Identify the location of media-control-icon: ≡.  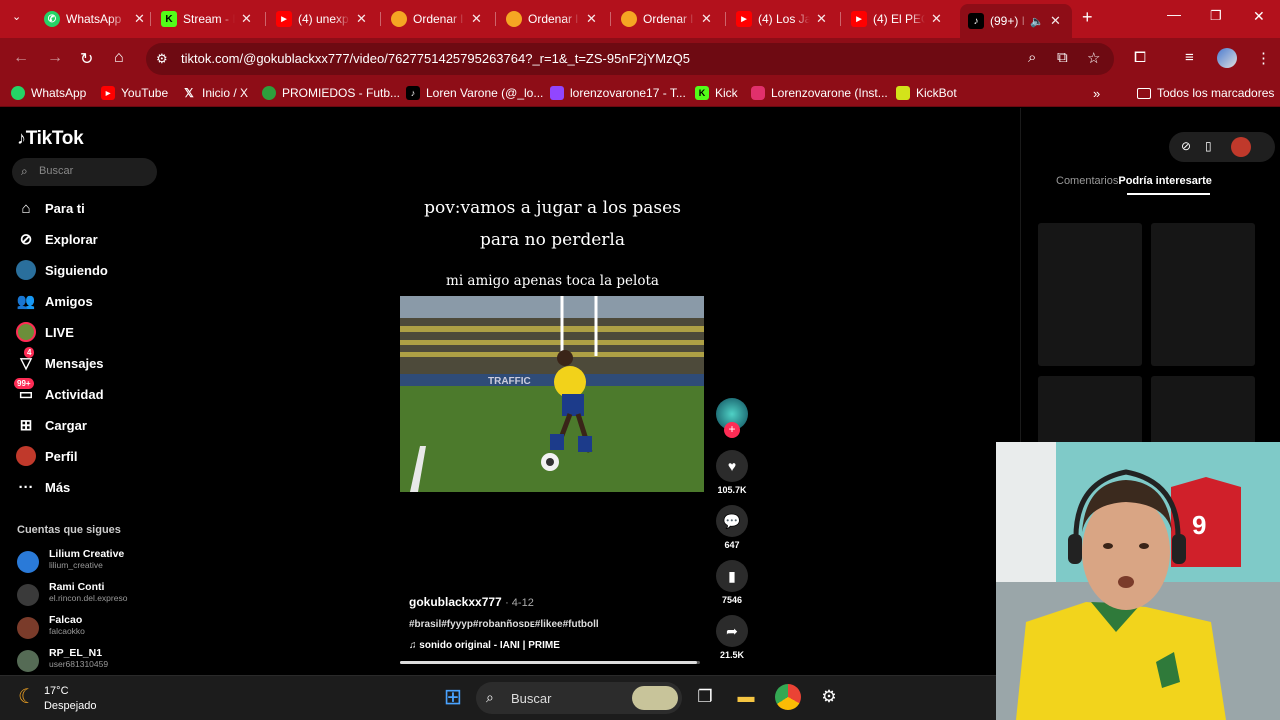
(1189, 57).